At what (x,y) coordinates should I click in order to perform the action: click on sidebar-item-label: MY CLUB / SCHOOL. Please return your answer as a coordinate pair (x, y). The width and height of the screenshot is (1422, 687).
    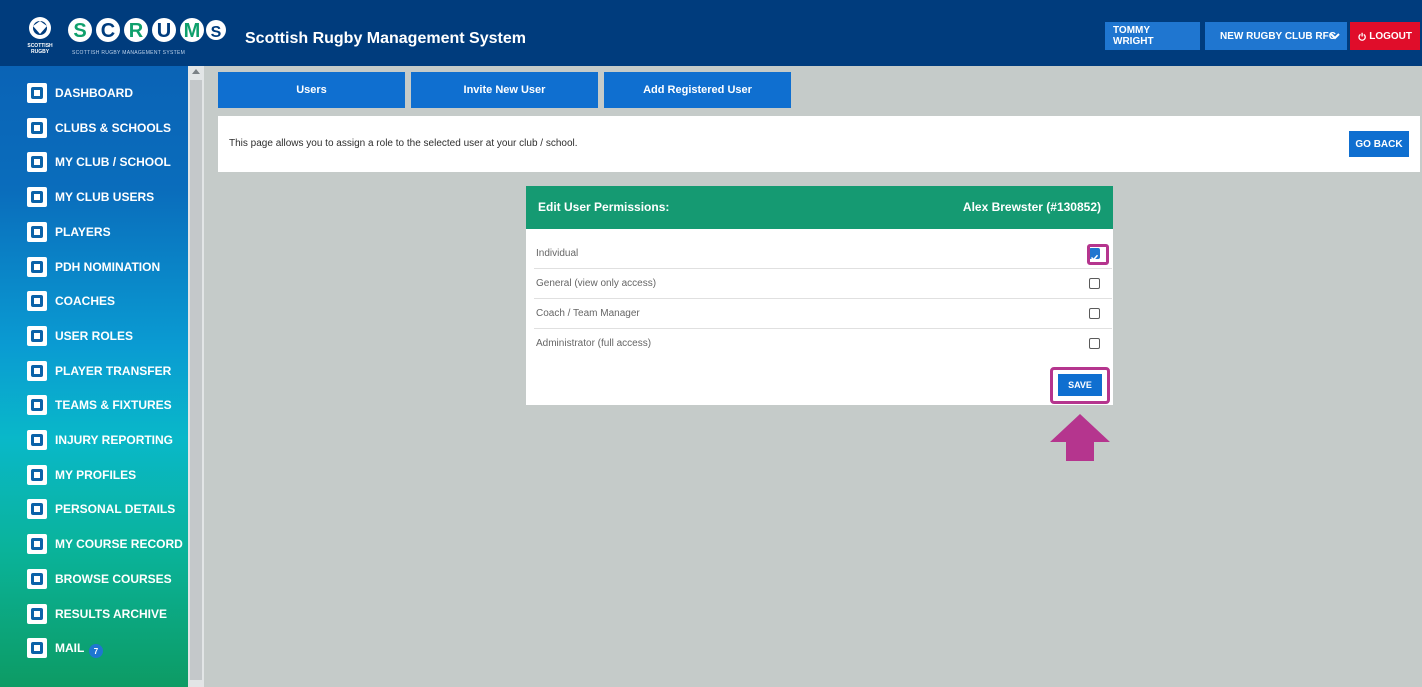
    Looking at the image, I should click on (113, 162).